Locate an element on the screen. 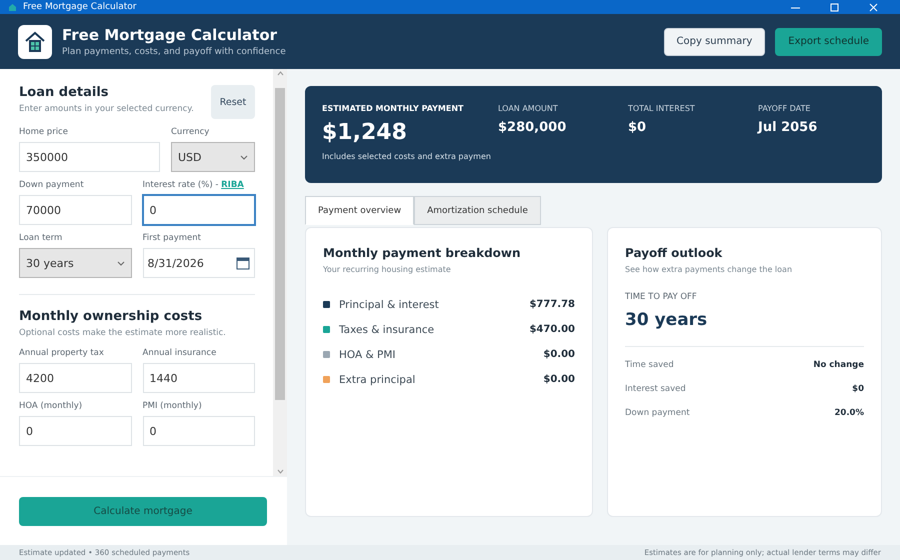  select-field: 30 years is located at coordinates (75, 263).